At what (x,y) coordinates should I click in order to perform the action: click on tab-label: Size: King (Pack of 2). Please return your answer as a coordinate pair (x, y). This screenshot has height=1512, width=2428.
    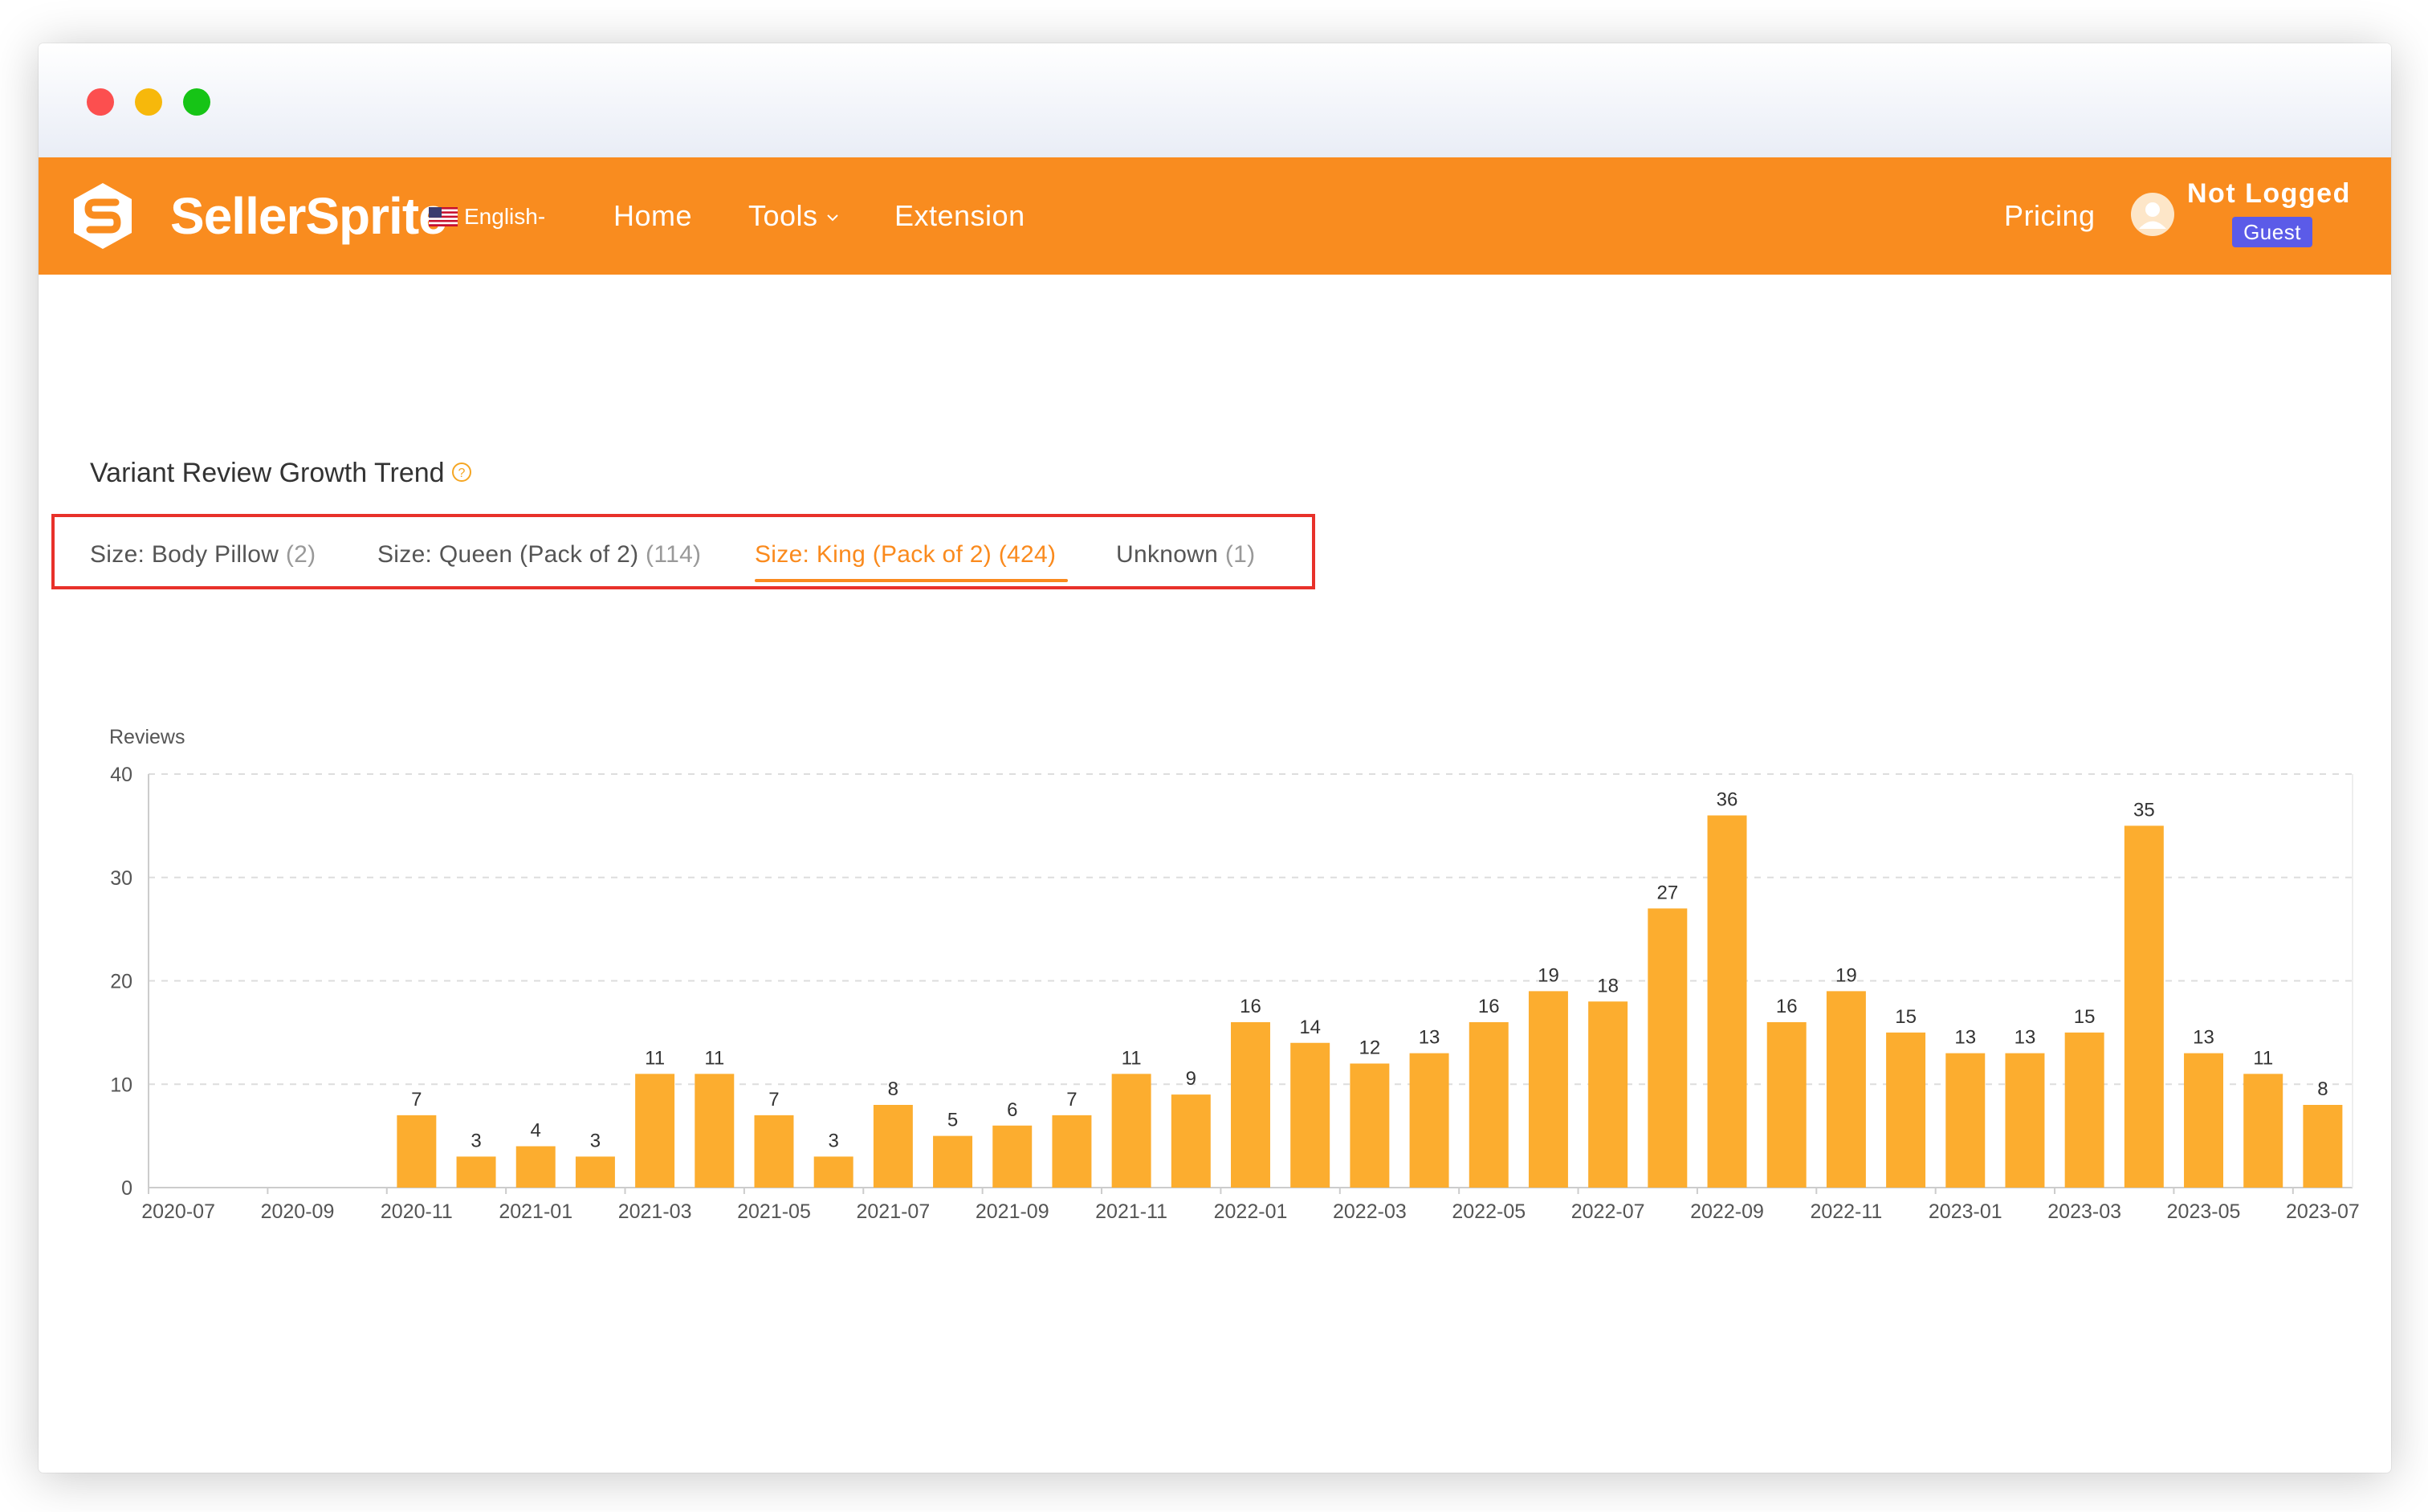
    Looking at the image, I should click on (873, 555).